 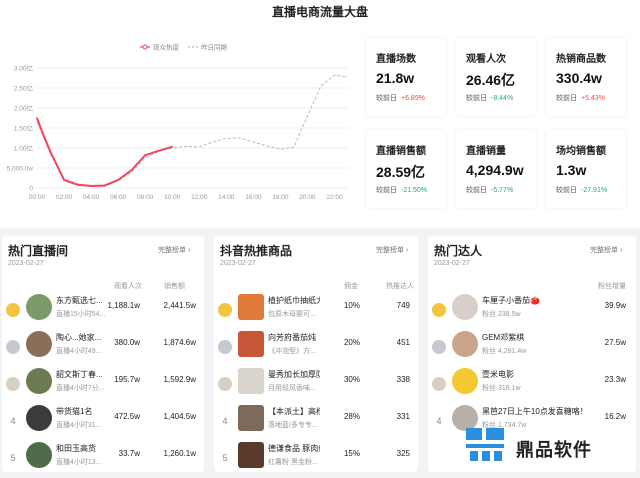 What do you see at coordinates (496, 77) in the screenshot?
I see `stat-card: 观看人次 26.46亿 较前日 -8.44%` at bounding box center [496, 77].